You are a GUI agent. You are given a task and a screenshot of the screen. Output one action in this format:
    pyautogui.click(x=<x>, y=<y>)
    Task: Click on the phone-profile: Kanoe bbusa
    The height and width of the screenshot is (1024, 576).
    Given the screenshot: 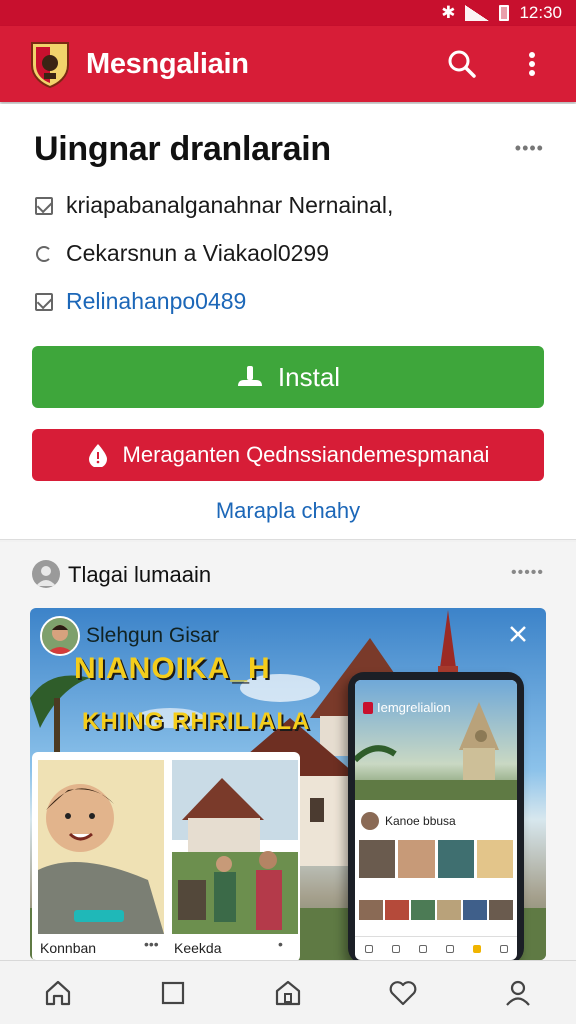 What is the action you would take?
    pyautogui.click(x=408, y=821)
    